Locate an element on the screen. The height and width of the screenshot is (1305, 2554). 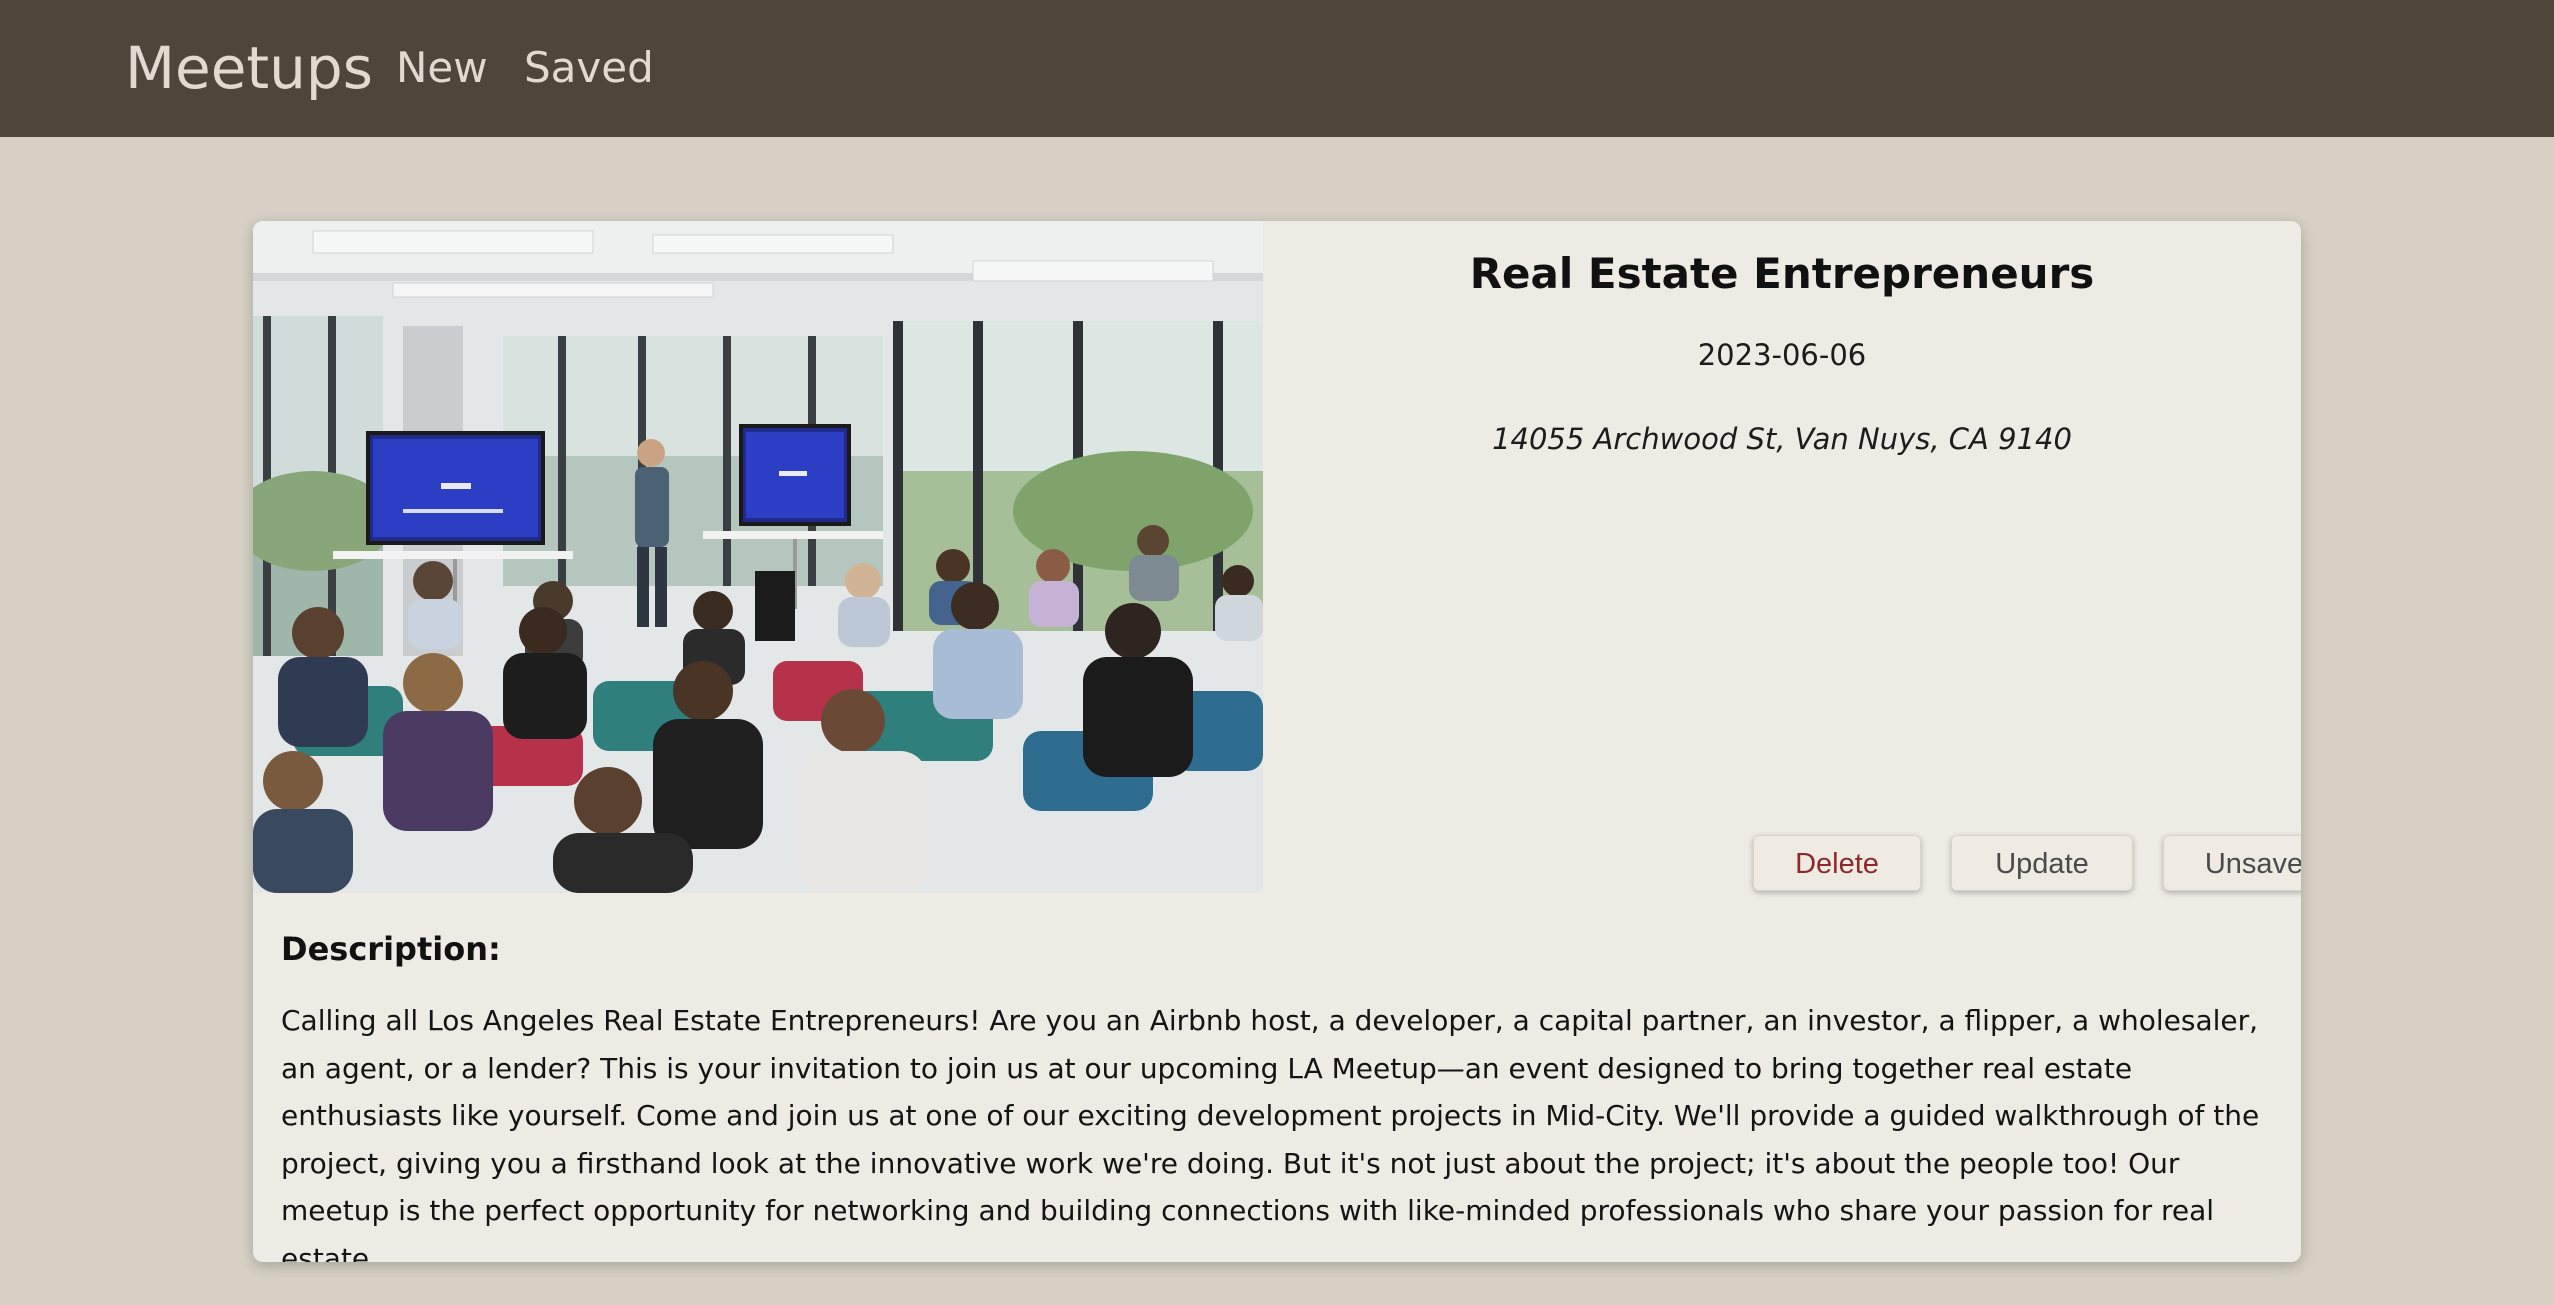
meetup-address: 14055 Archwood St, Van Nuys, CA 9140 is located at coordinates (1782, 439).